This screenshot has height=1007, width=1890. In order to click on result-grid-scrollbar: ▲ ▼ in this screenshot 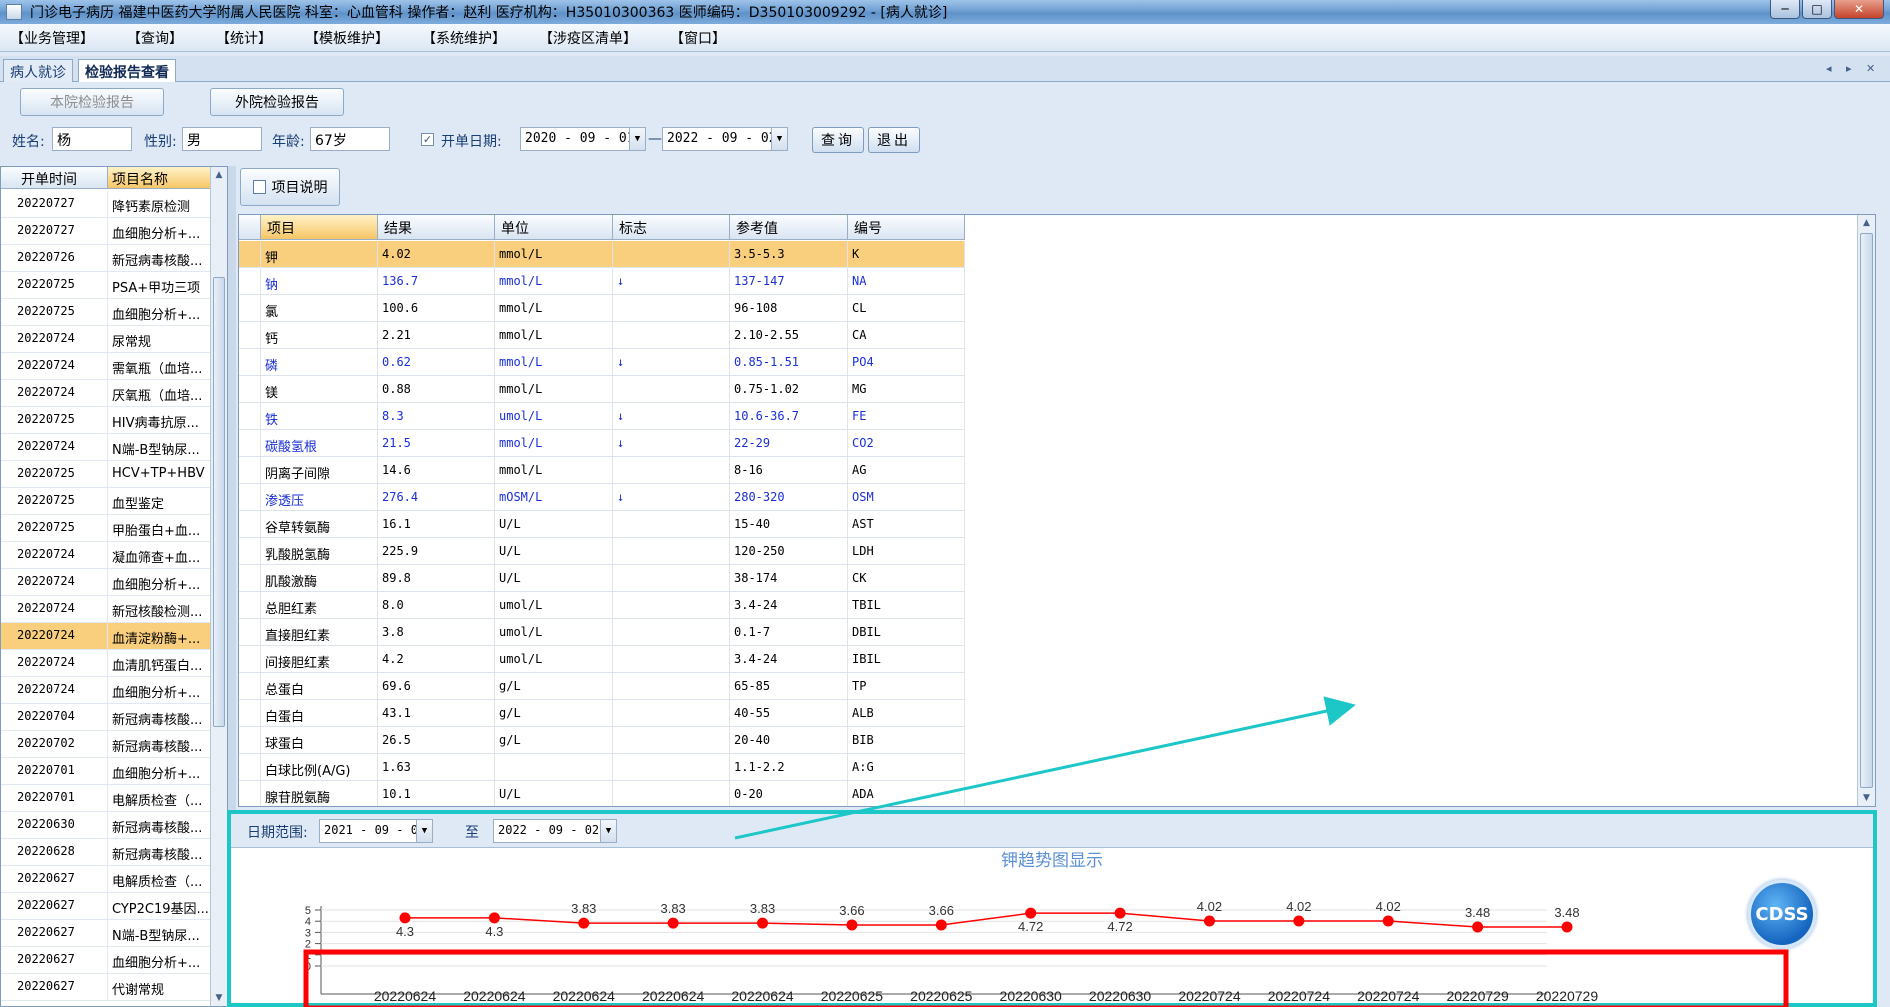, I will do `click(1866, 510)`.